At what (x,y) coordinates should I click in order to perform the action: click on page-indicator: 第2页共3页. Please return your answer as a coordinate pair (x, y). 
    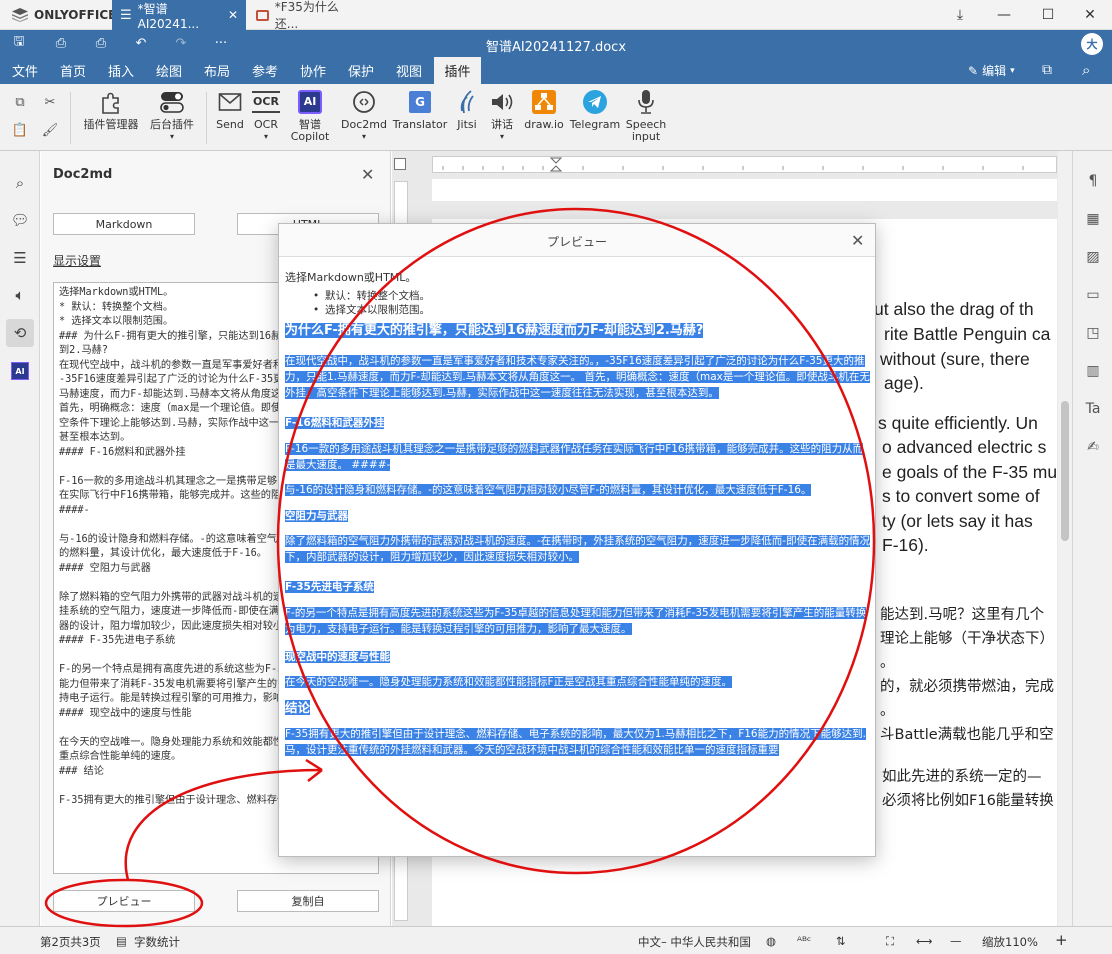
    Looking at the image, I should click on (70, 942).